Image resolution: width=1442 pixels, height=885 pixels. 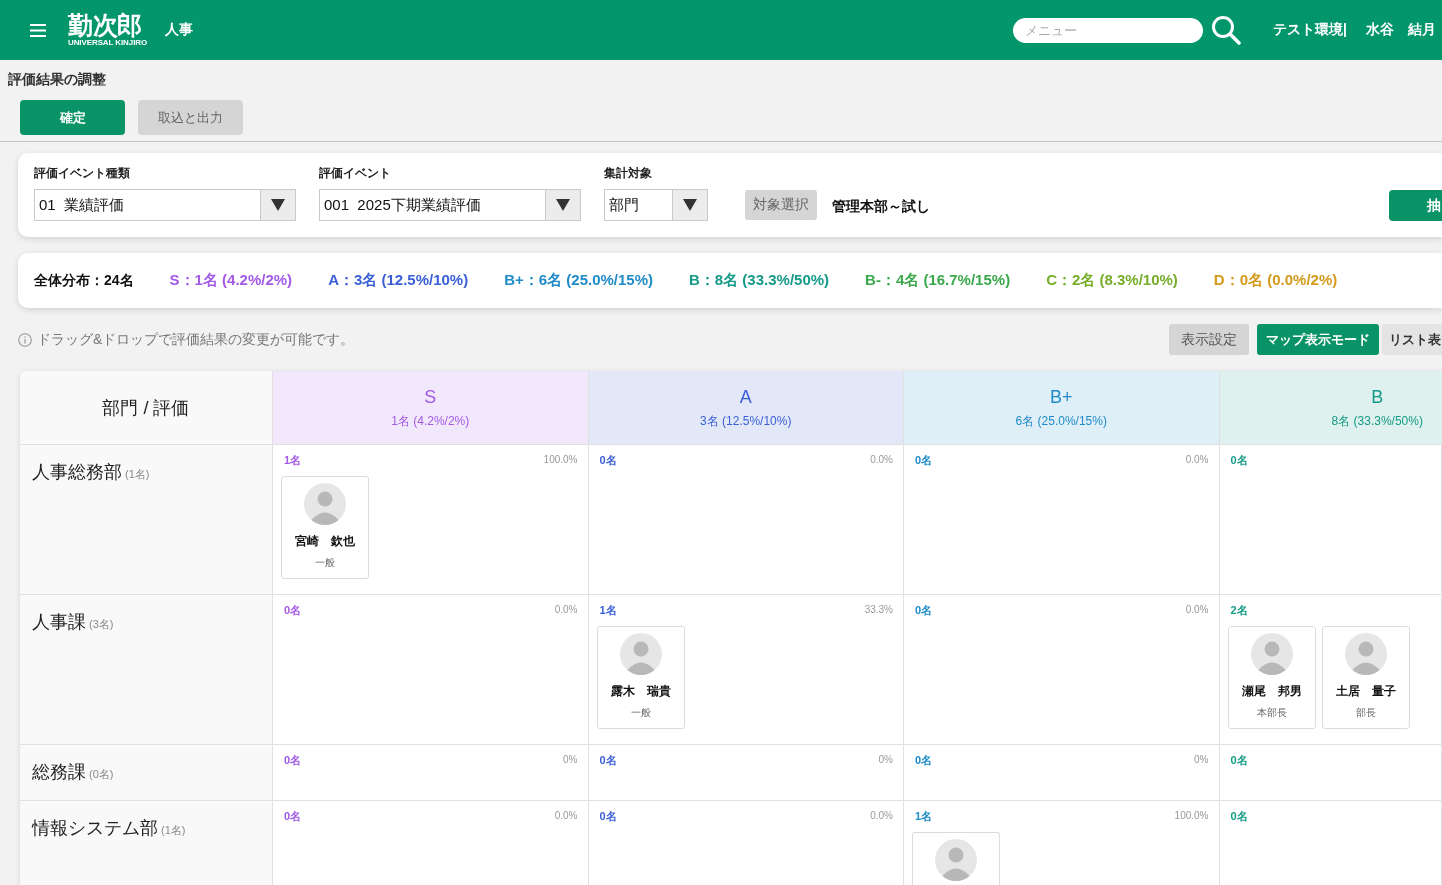 What do you see at coordinates (1271, 691) in the screenshot?
I see `employee-name: 瀬尾 邦男` at bounding box center [1271, 691].